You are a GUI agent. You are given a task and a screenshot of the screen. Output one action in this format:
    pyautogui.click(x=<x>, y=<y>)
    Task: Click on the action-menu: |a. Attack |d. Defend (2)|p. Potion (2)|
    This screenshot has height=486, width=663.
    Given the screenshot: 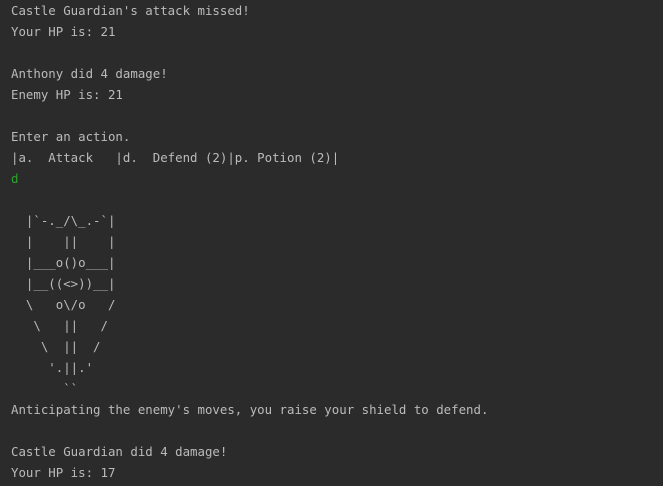 What is the action you would take?
    pyautogui.click(x=175, y=157)
    